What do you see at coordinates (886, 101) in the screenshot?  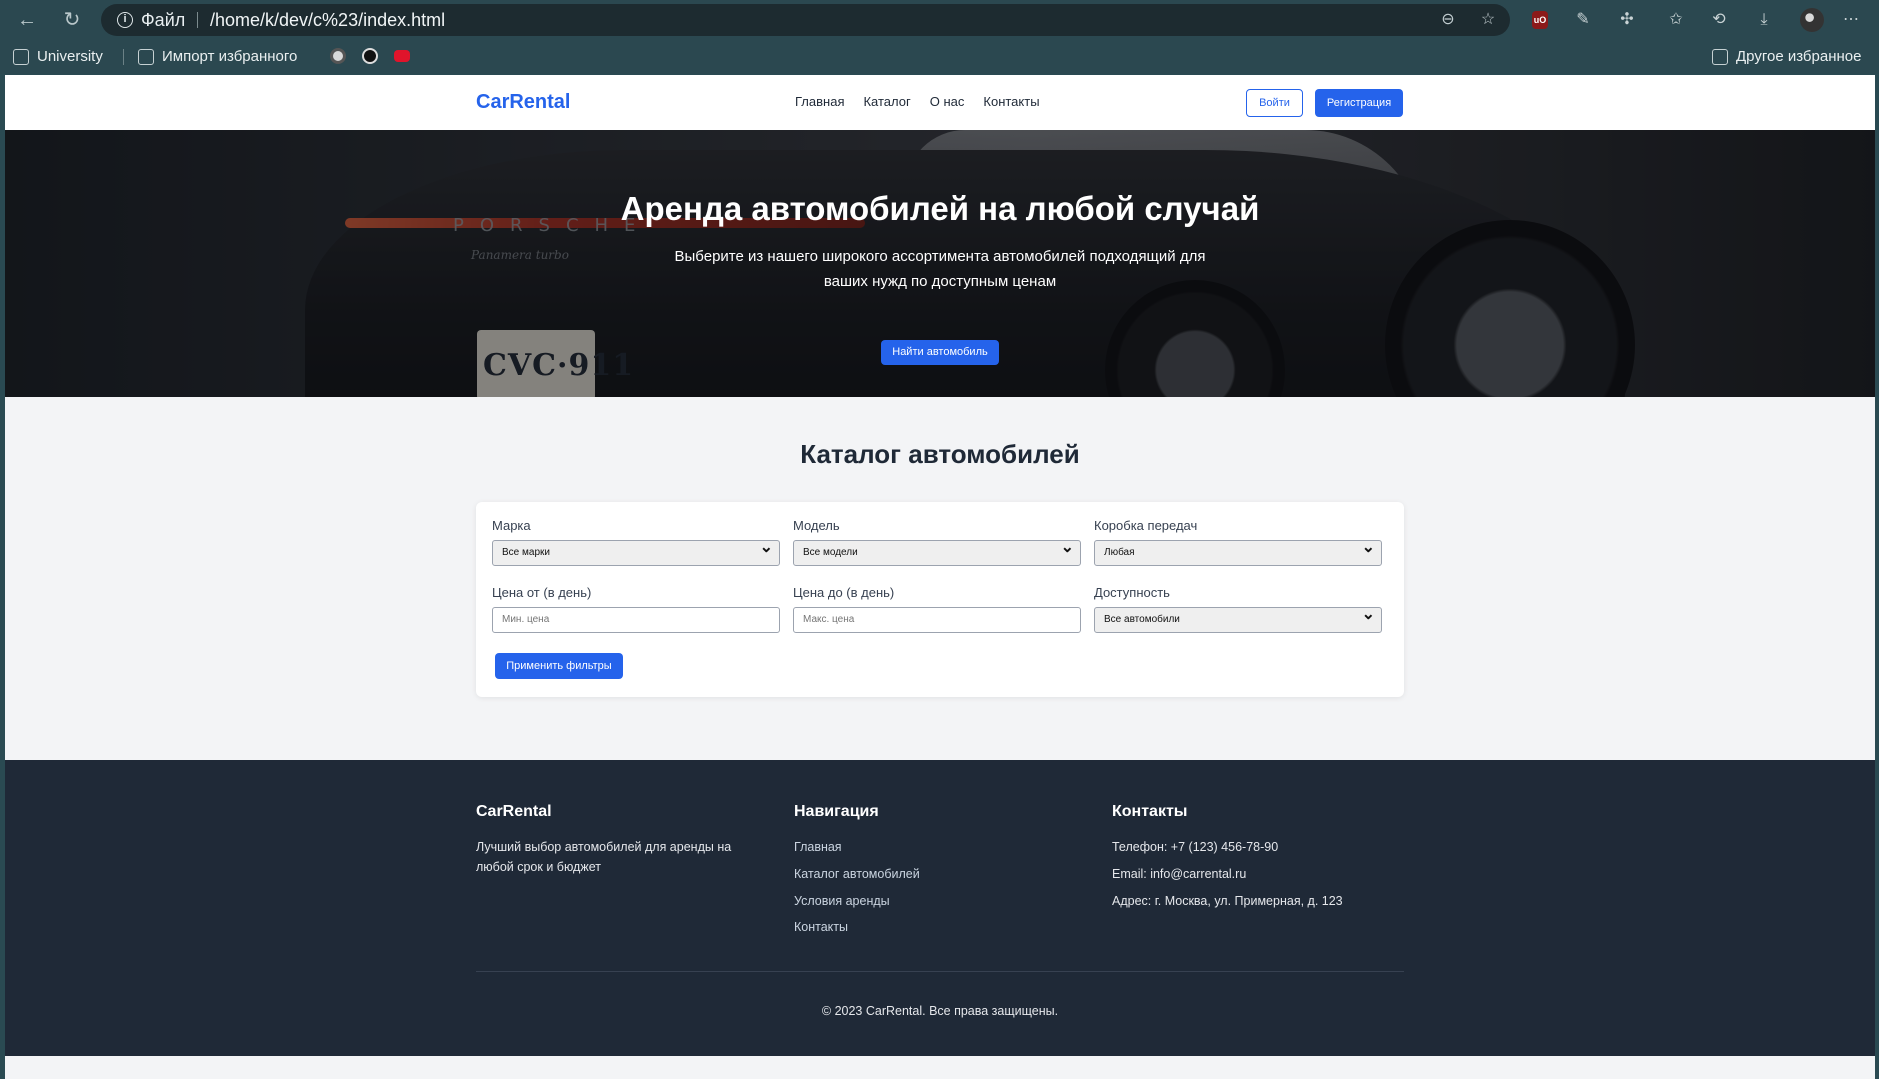 I see `nav-catalog: Каталог` at bounding box center [886, 101].